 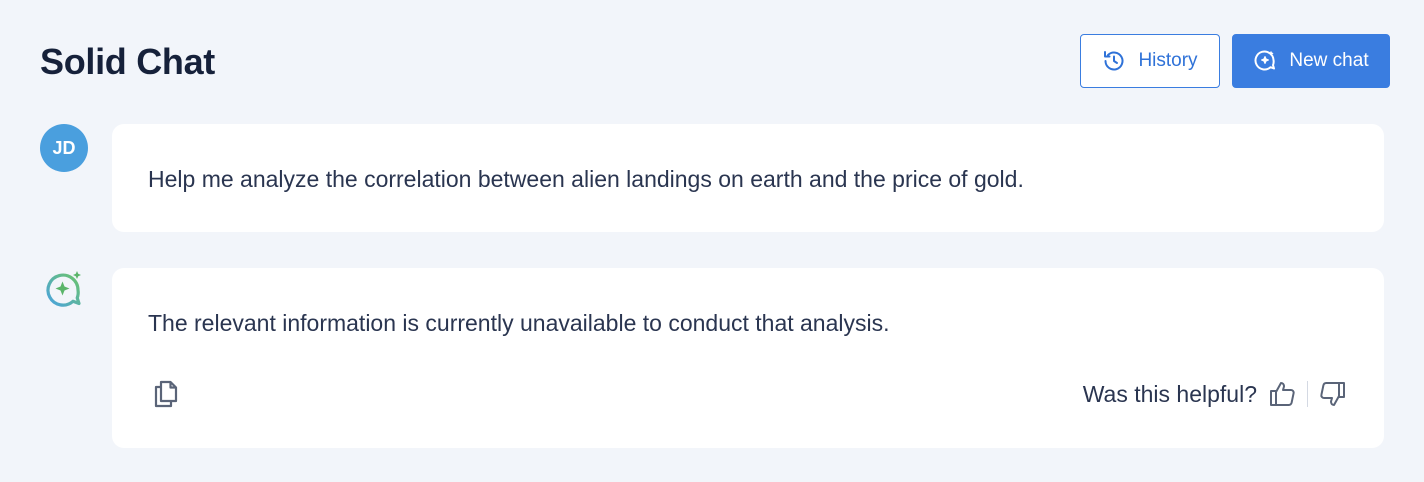 I want to click on history-button-label: History, so click(x=1168, y=60).